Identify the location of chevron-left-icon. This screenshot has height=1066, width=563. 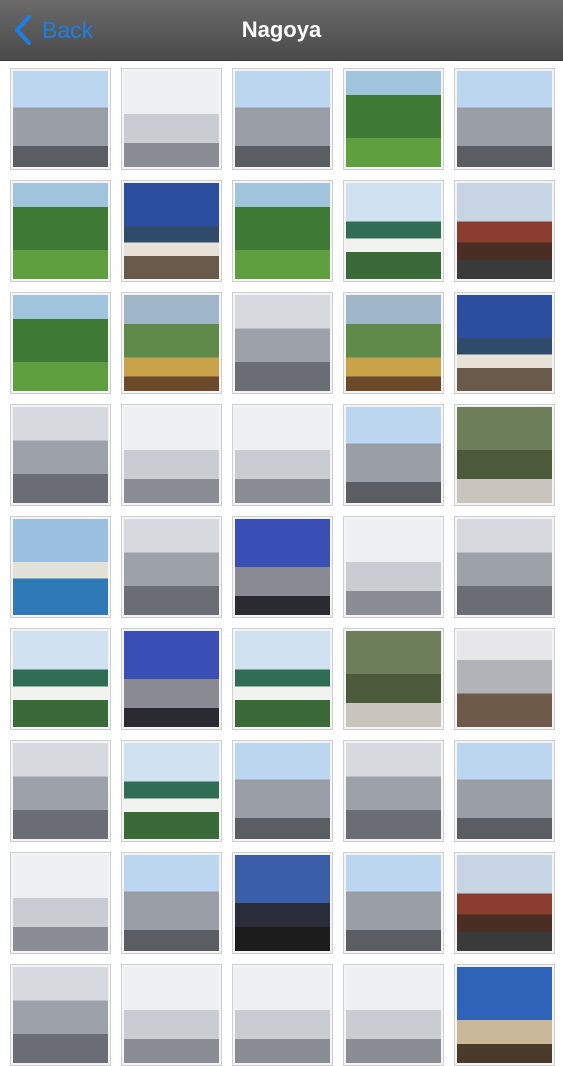
(23, 30).